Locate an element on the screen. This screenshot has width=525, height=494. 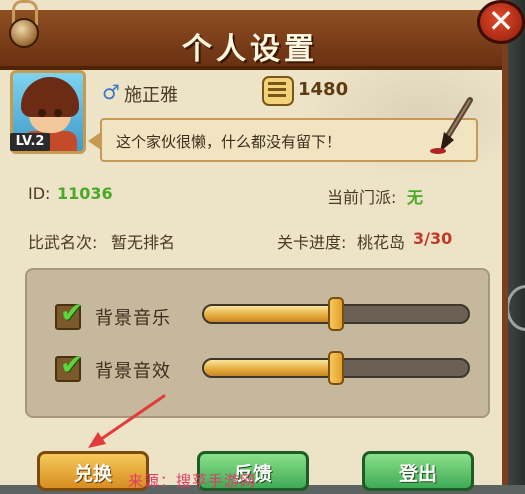
id-value: 11036 is located at coordinates (85, 193).